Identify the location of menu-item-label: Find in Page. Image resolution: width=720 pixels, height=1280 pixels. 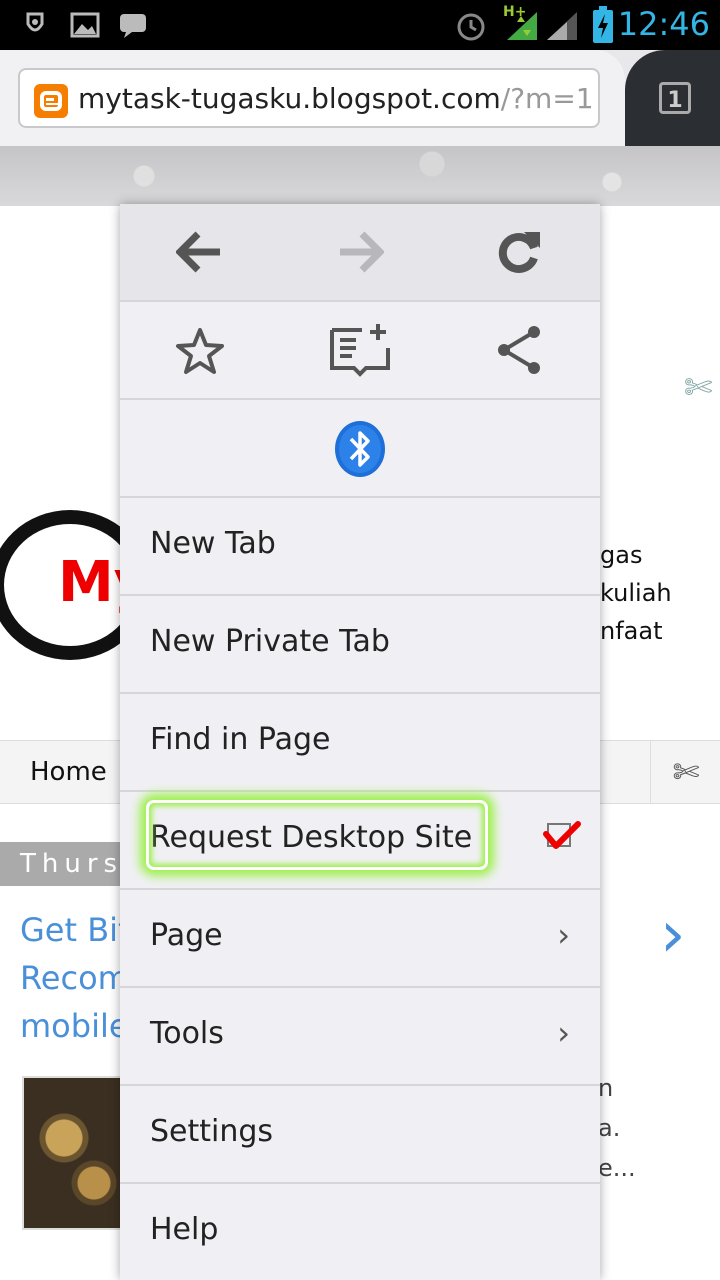
(240, 739).